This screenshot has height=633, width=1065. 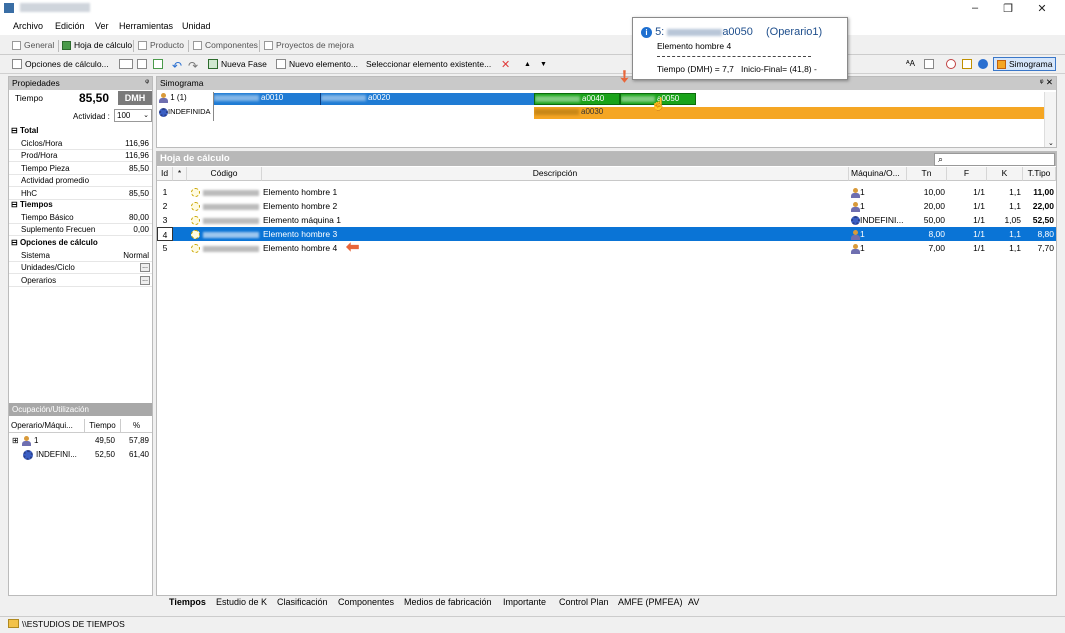 What do you see at coordinates (448, 602) in the screenshot?
I see `tab-medios-de-fabricacion: Medios de fabricación` at bounding box center [448, 602].